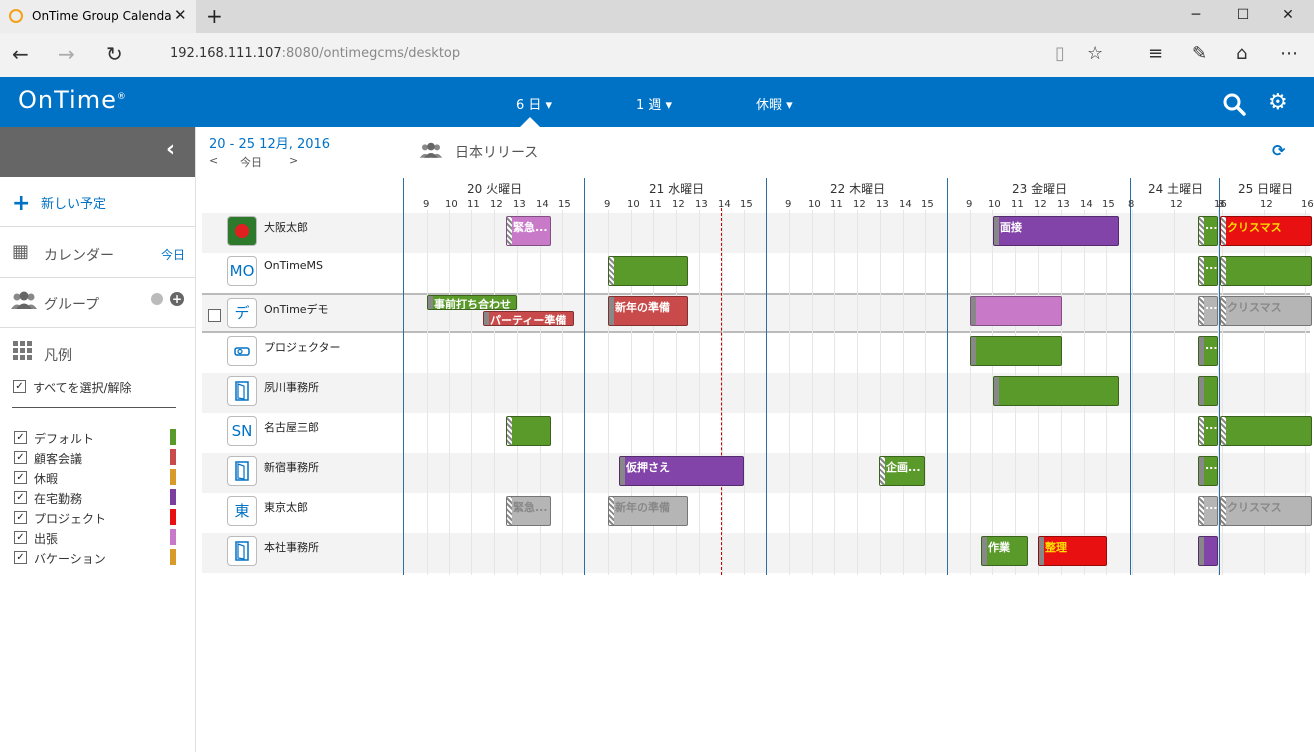 The image size is (1314, 752). I want to click on prev-button: <, so click(213, 160).